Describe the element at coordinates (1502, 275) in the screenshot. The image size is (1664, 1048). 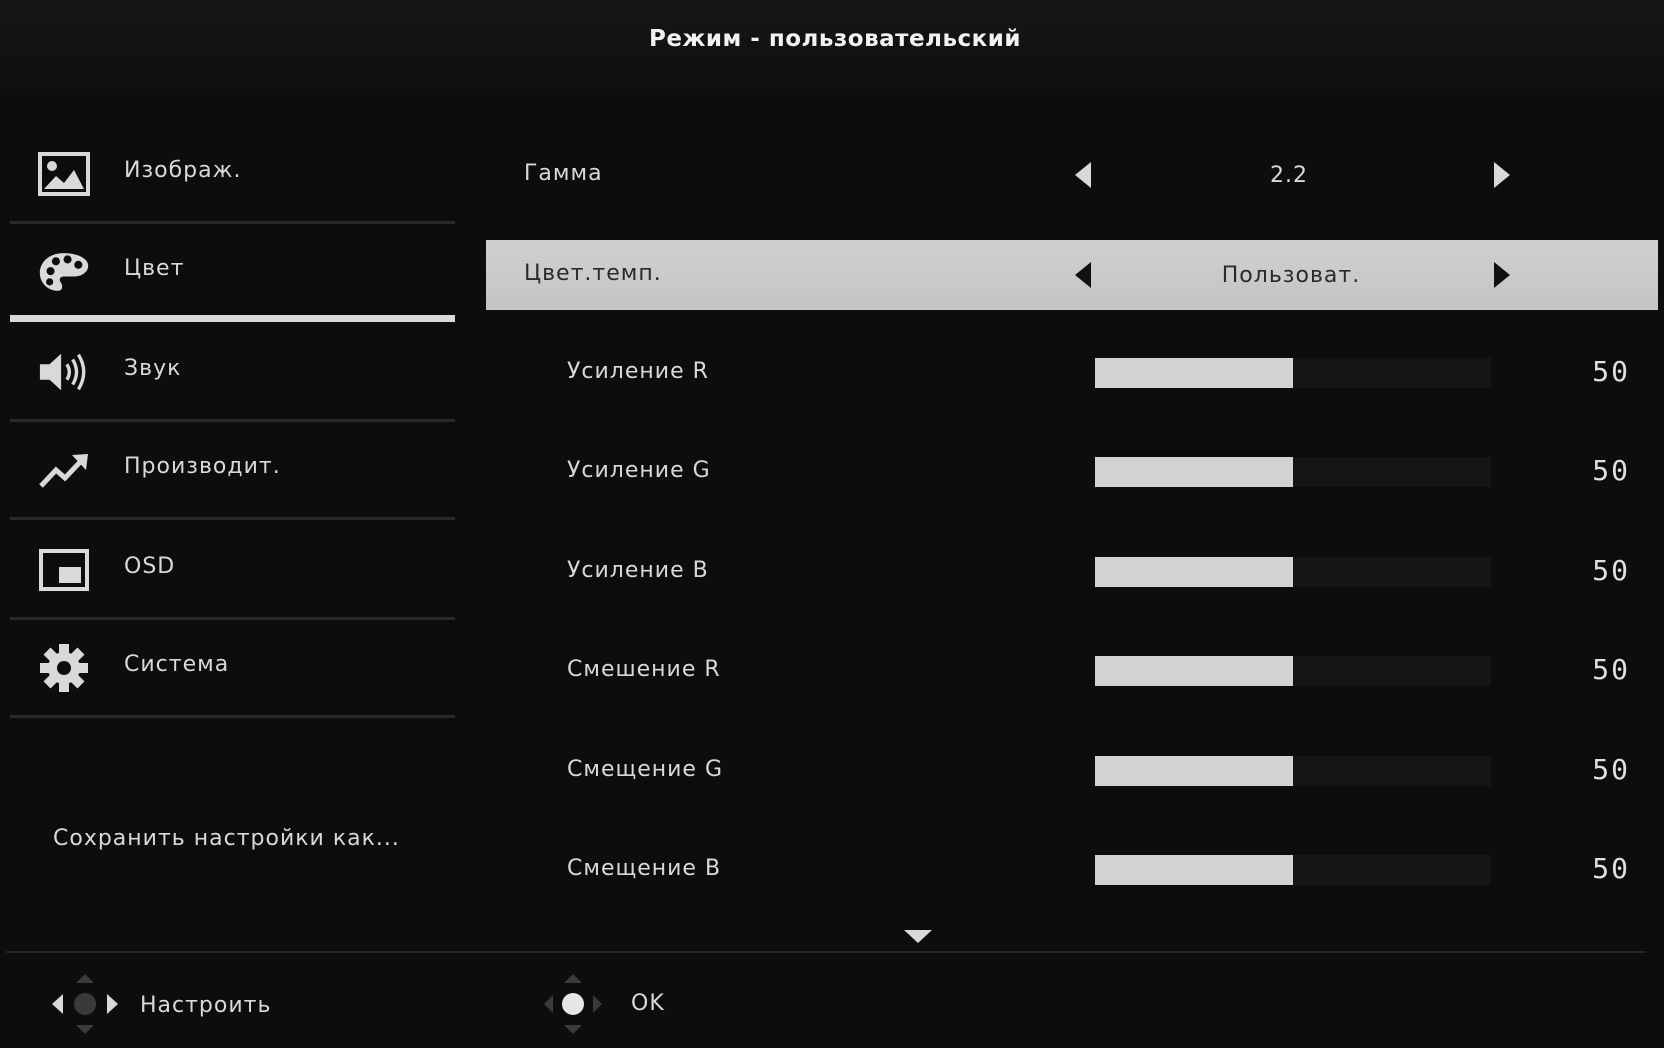
I see `color-temp-right-arrow-icon` at that location.